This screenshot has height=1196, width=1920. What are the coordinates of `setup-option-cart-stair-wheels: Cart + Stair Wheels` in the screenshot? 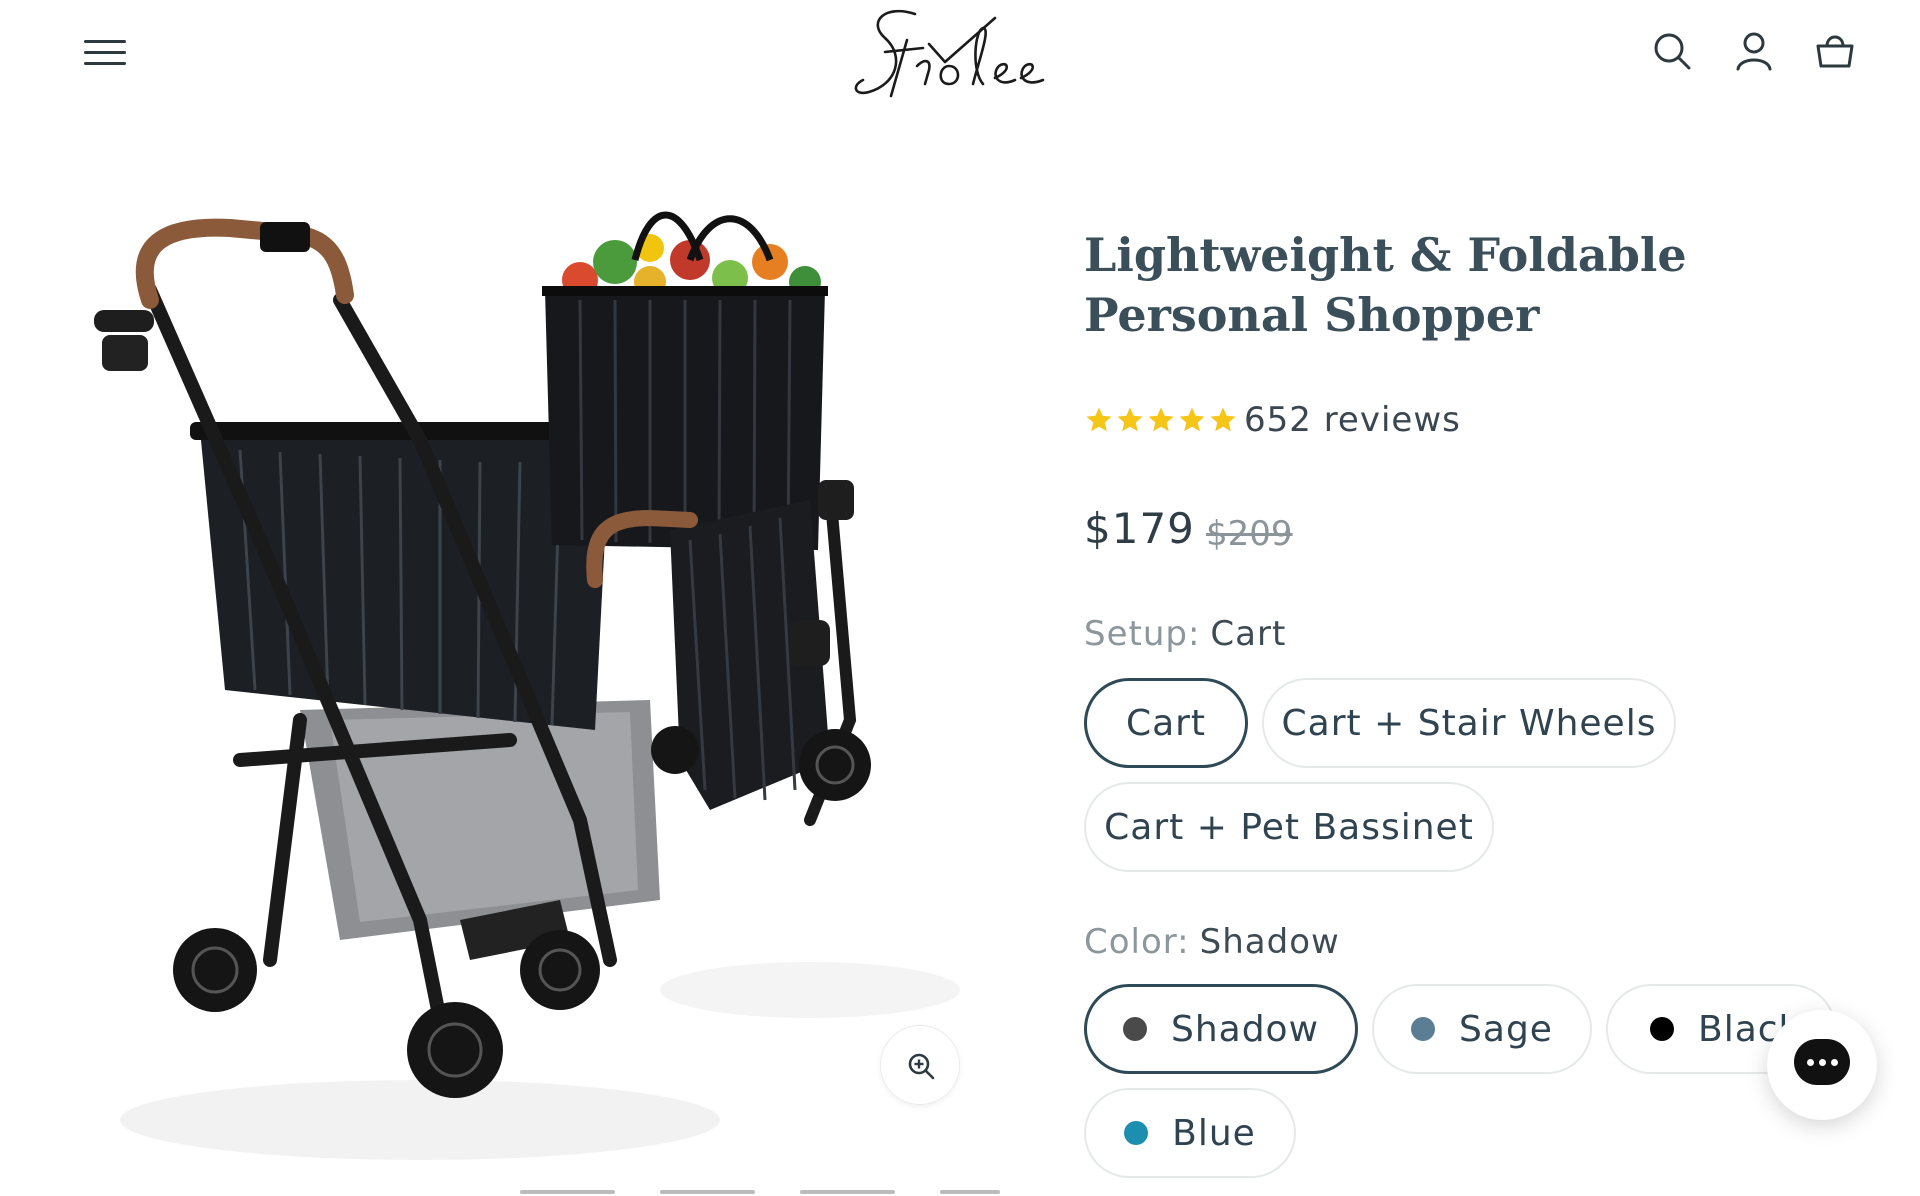 It's located at (1469, 723).